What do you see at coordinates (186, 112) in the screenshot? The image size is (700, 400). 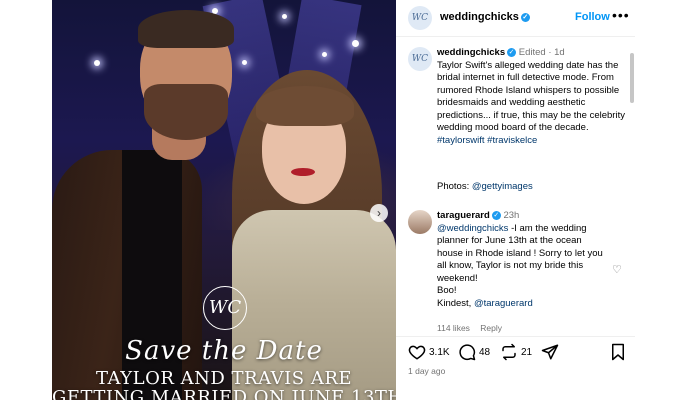 I see `man-beard` at bounding box center [186, 112].